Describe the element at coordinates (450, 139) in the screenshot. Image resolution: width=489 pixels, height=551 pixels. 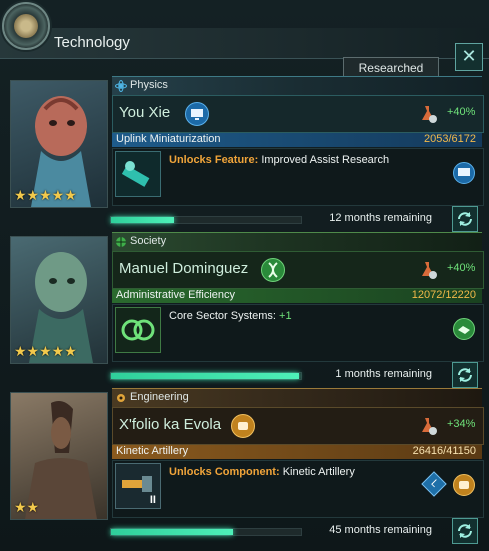
I see `project-progress-text: 2053/6172` at that location.